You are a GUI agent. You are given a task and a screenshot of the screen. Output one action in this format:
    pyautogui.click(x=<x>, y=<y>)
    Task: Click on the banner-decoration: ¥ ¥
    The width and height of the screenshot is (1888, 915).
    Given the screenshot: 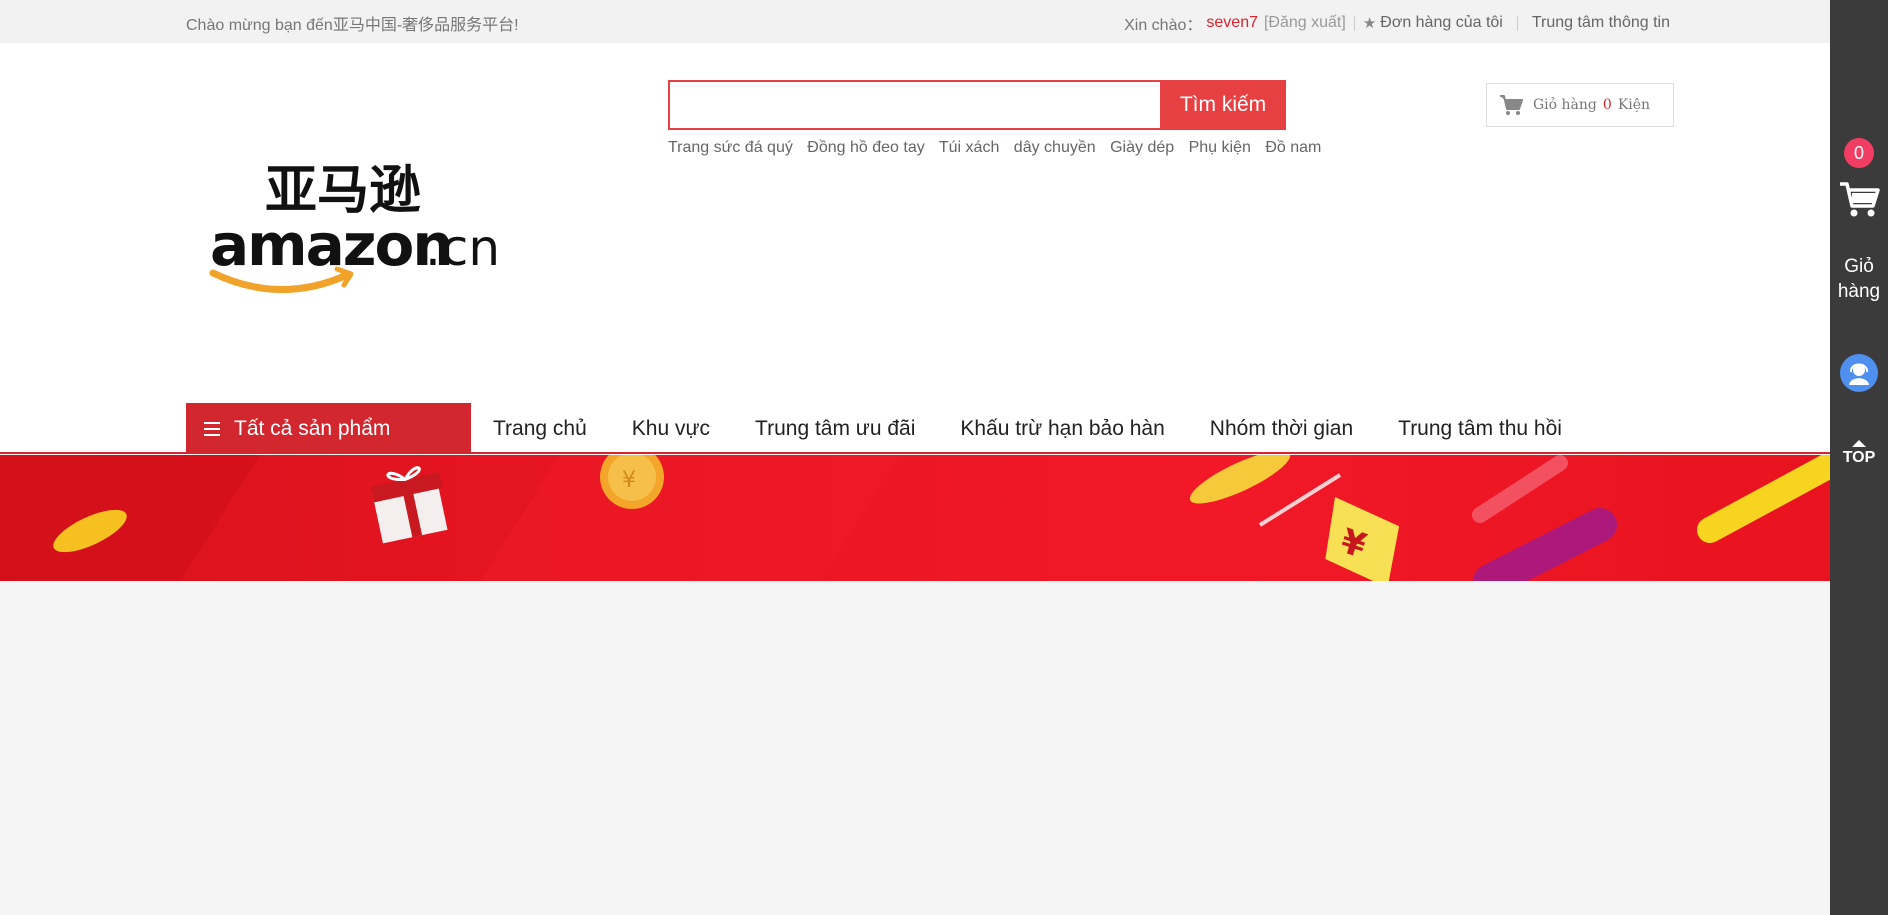 What is the action you would take?
    pyautogui.click(x=915, y=518)
    